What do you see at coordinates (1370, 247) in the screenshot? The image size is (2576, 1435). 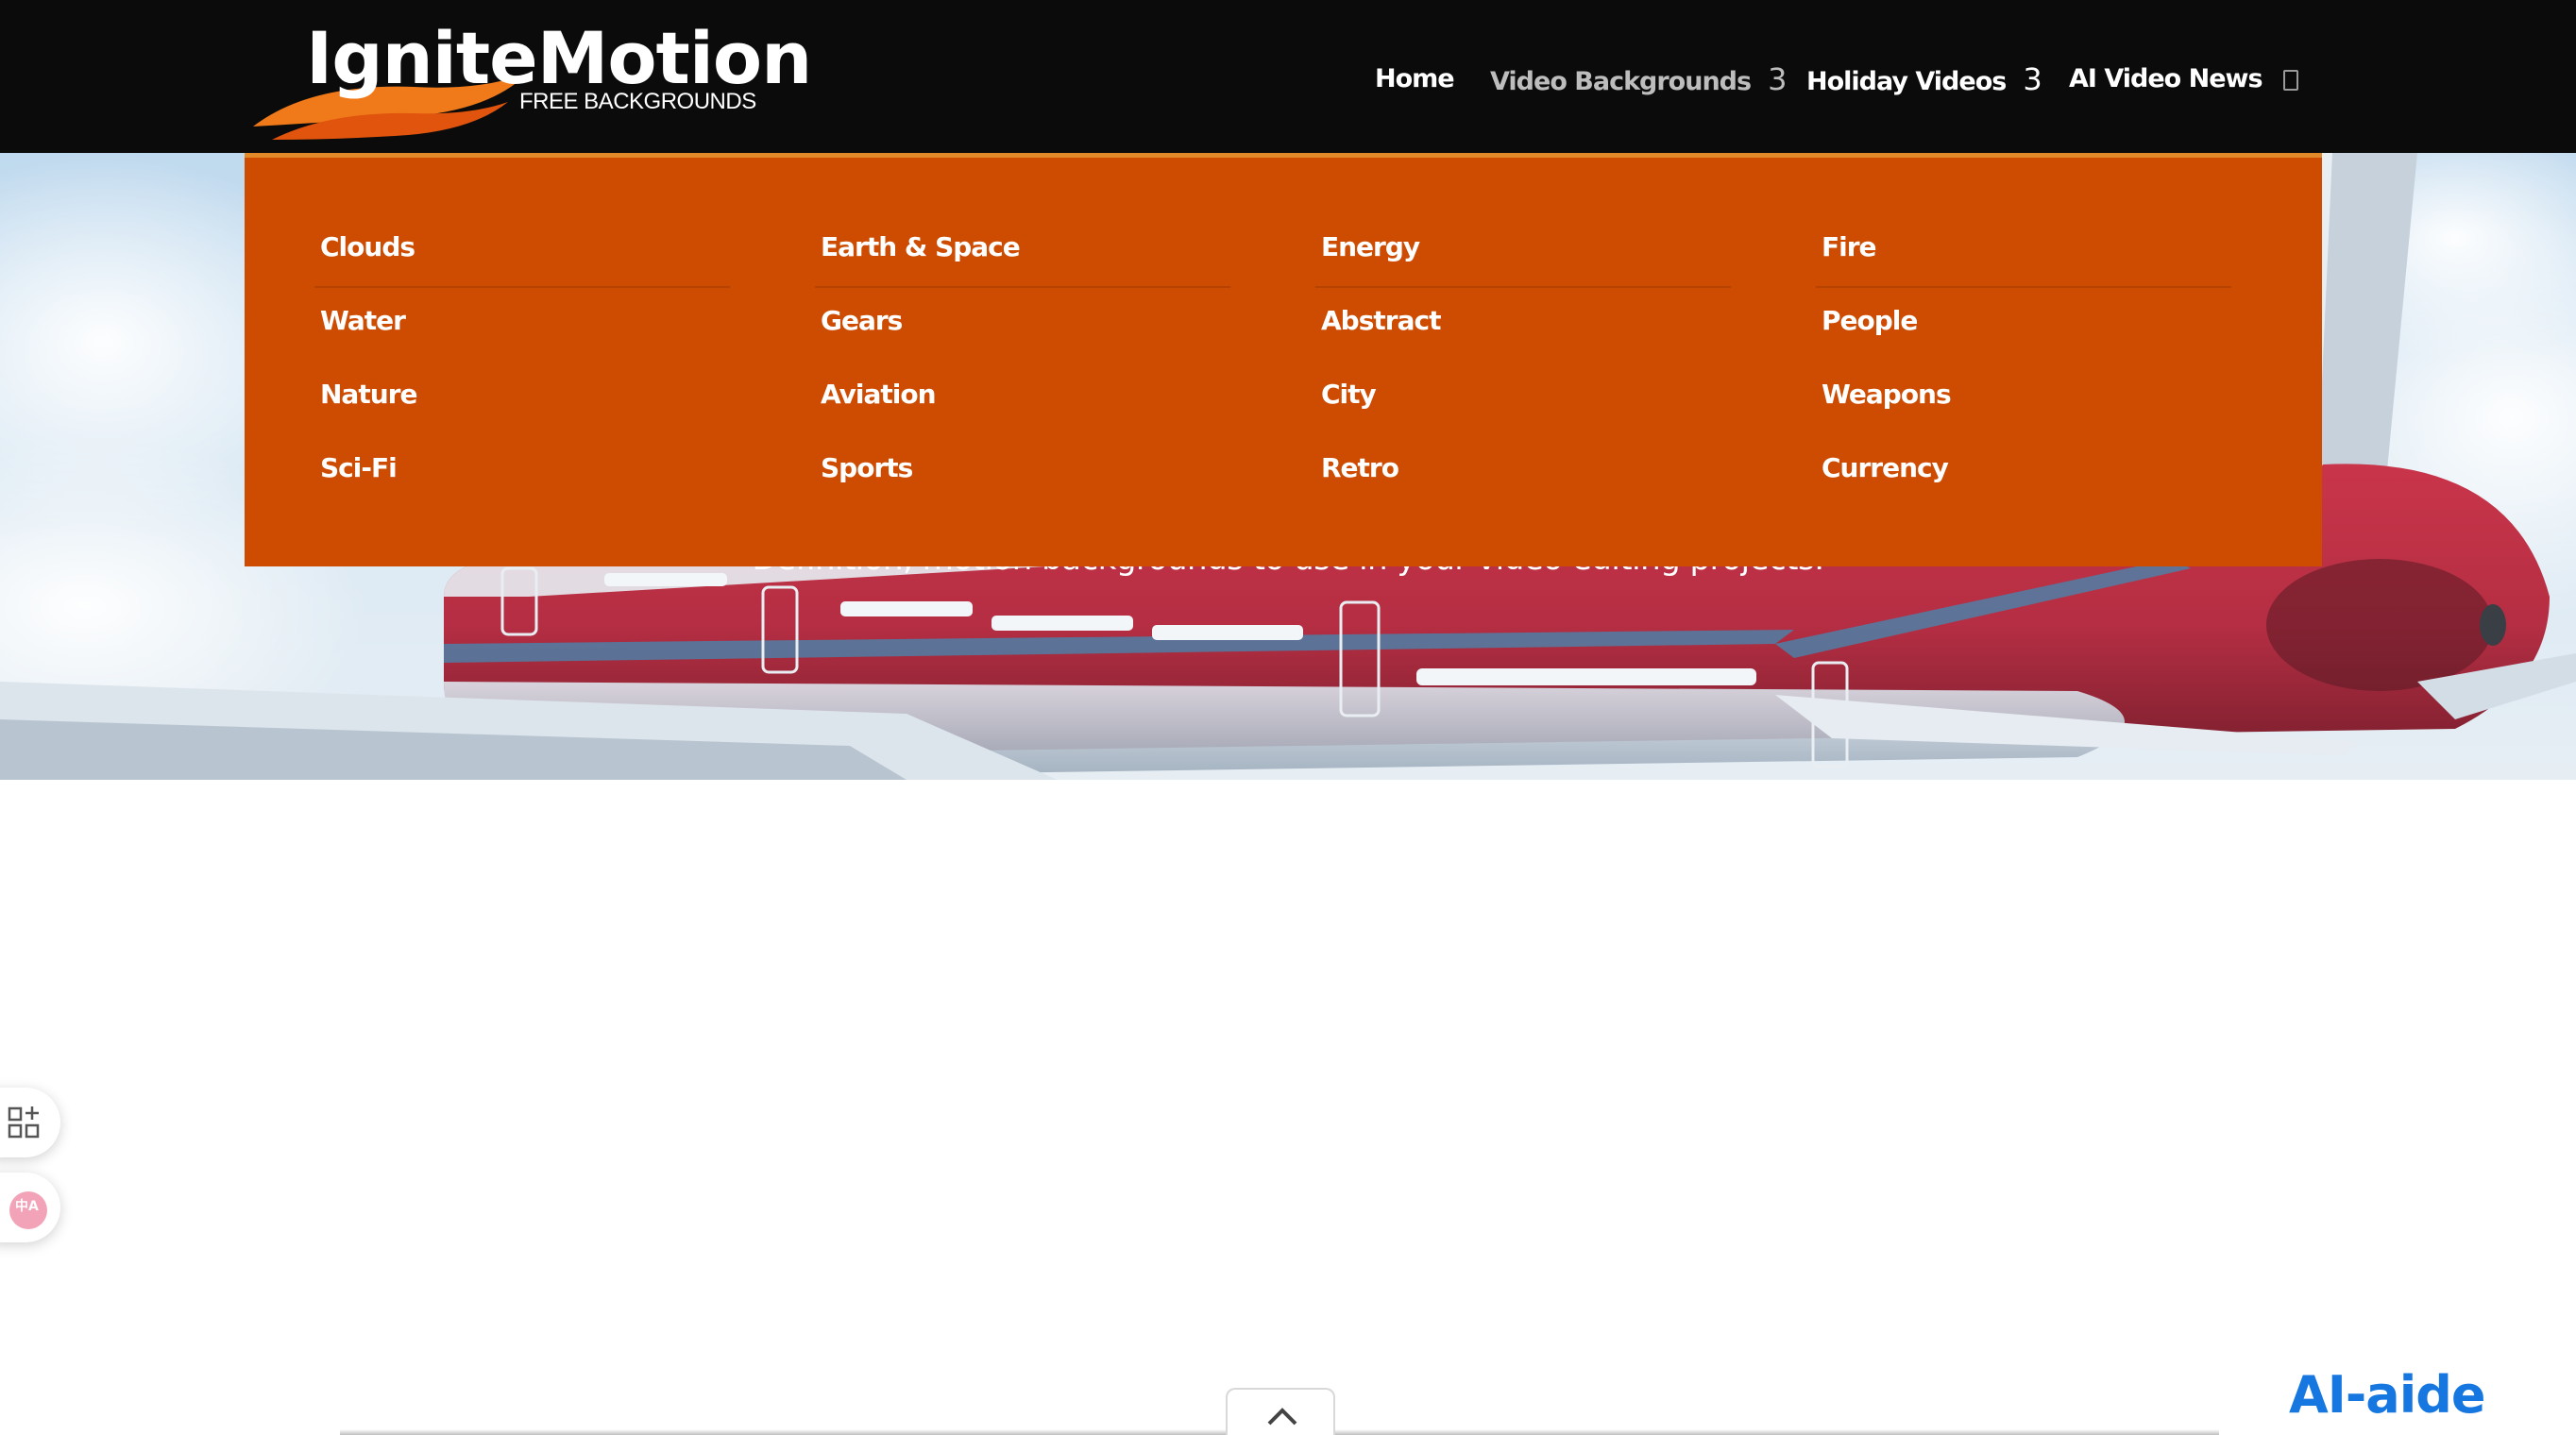 I see `menu-item-energy: Energy` at bounding box center [1370, 247].